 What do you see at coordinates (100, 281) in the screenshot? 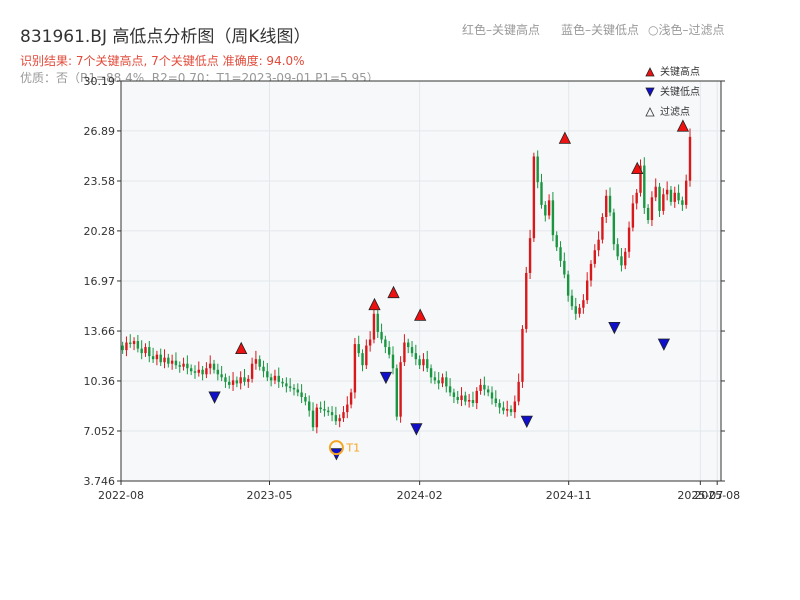
I see `y-tick-label: 16.97` at bounding box center [100, 281].